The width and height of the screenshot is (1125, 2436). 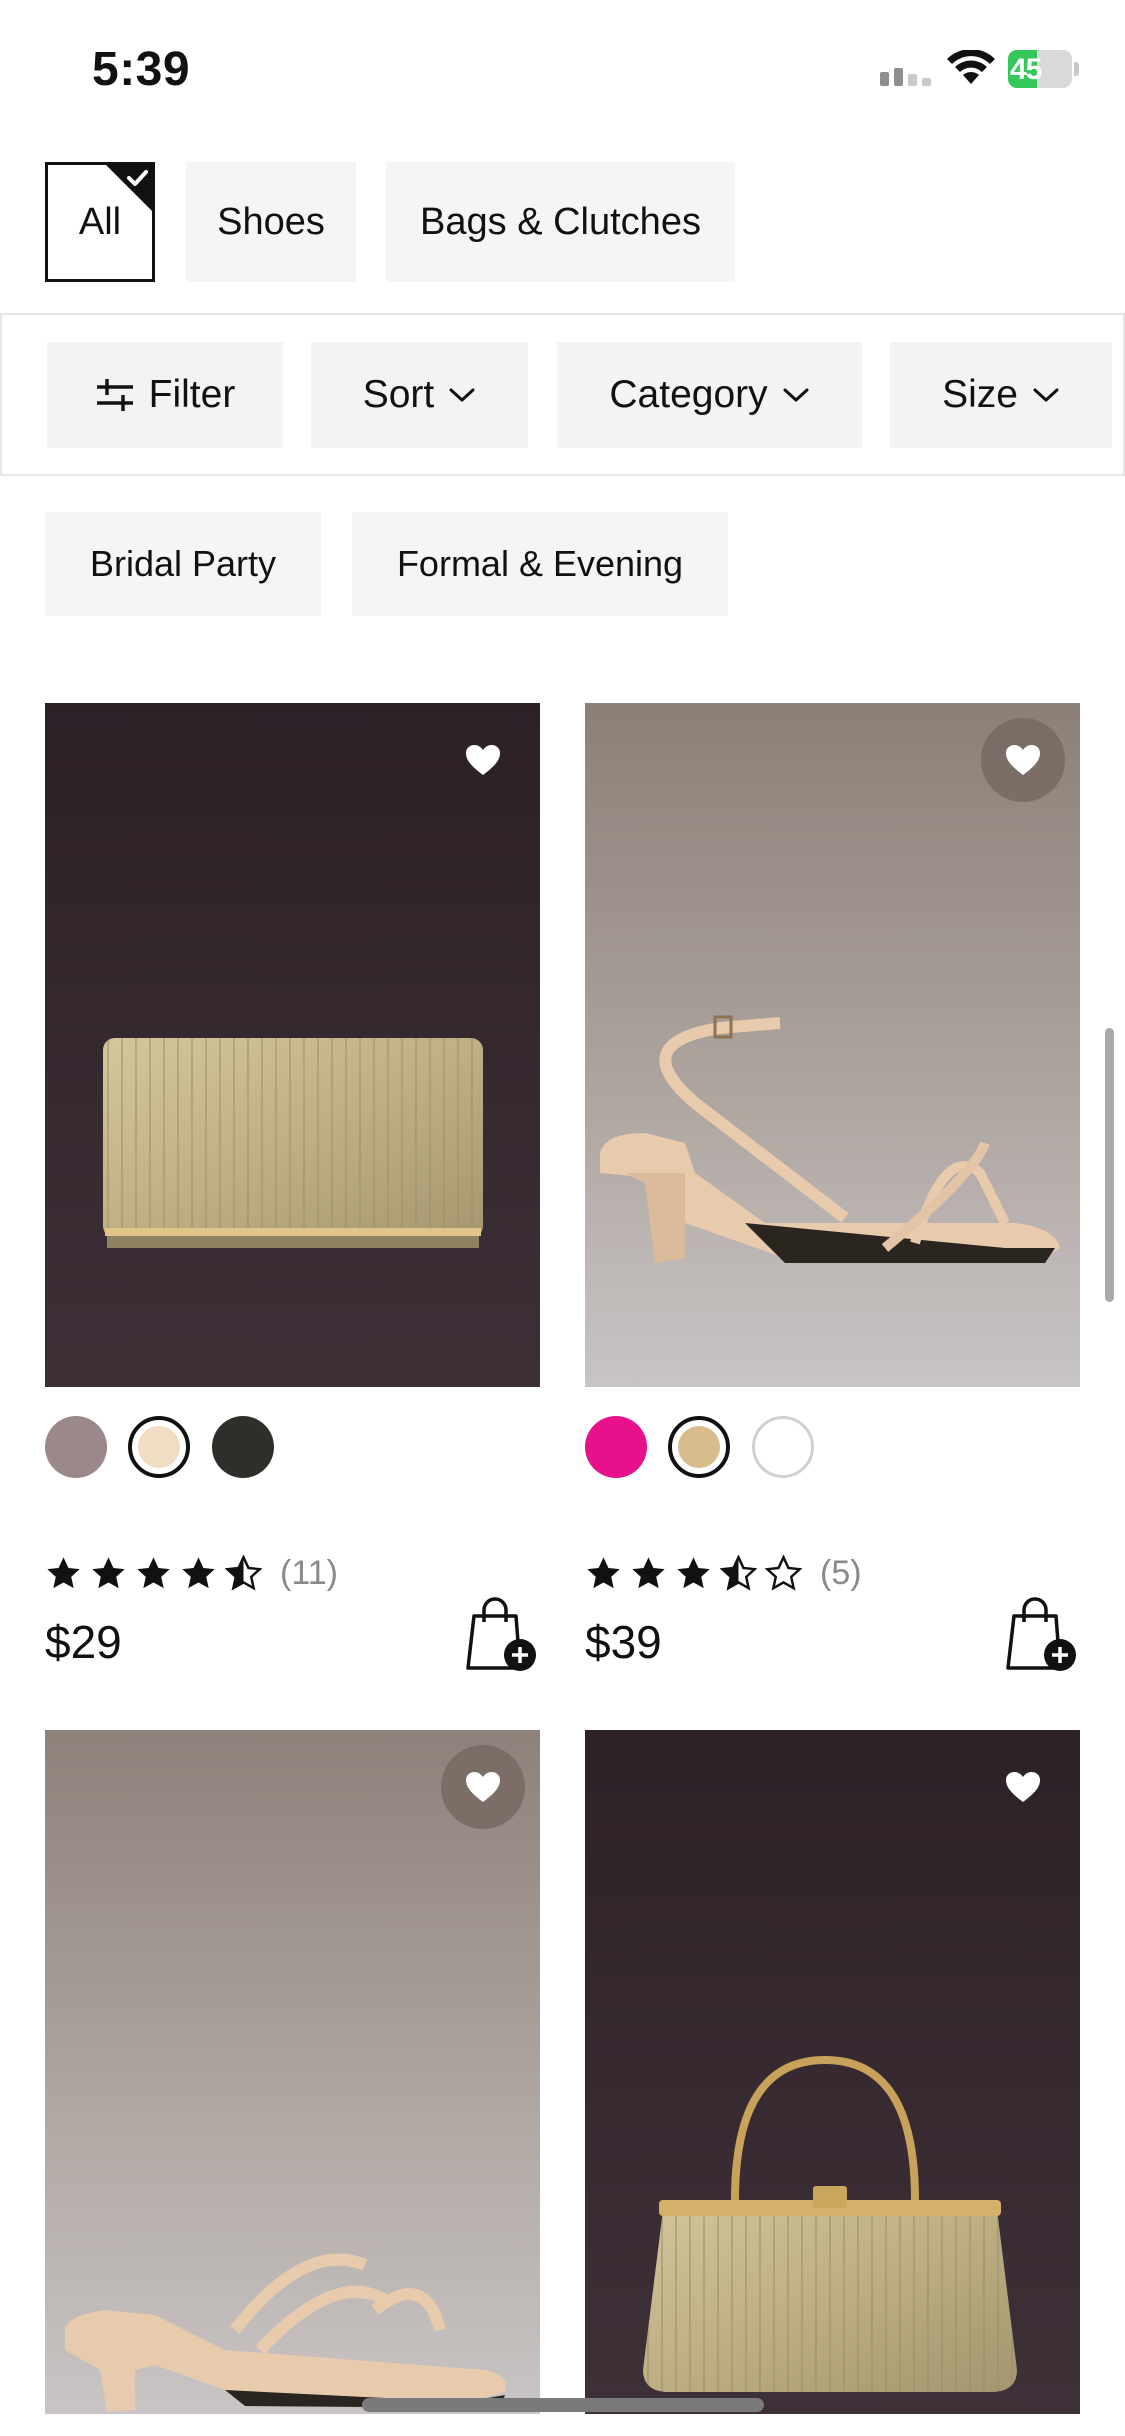 I want to click on scrollbar, so click(x=1109, y=1165).